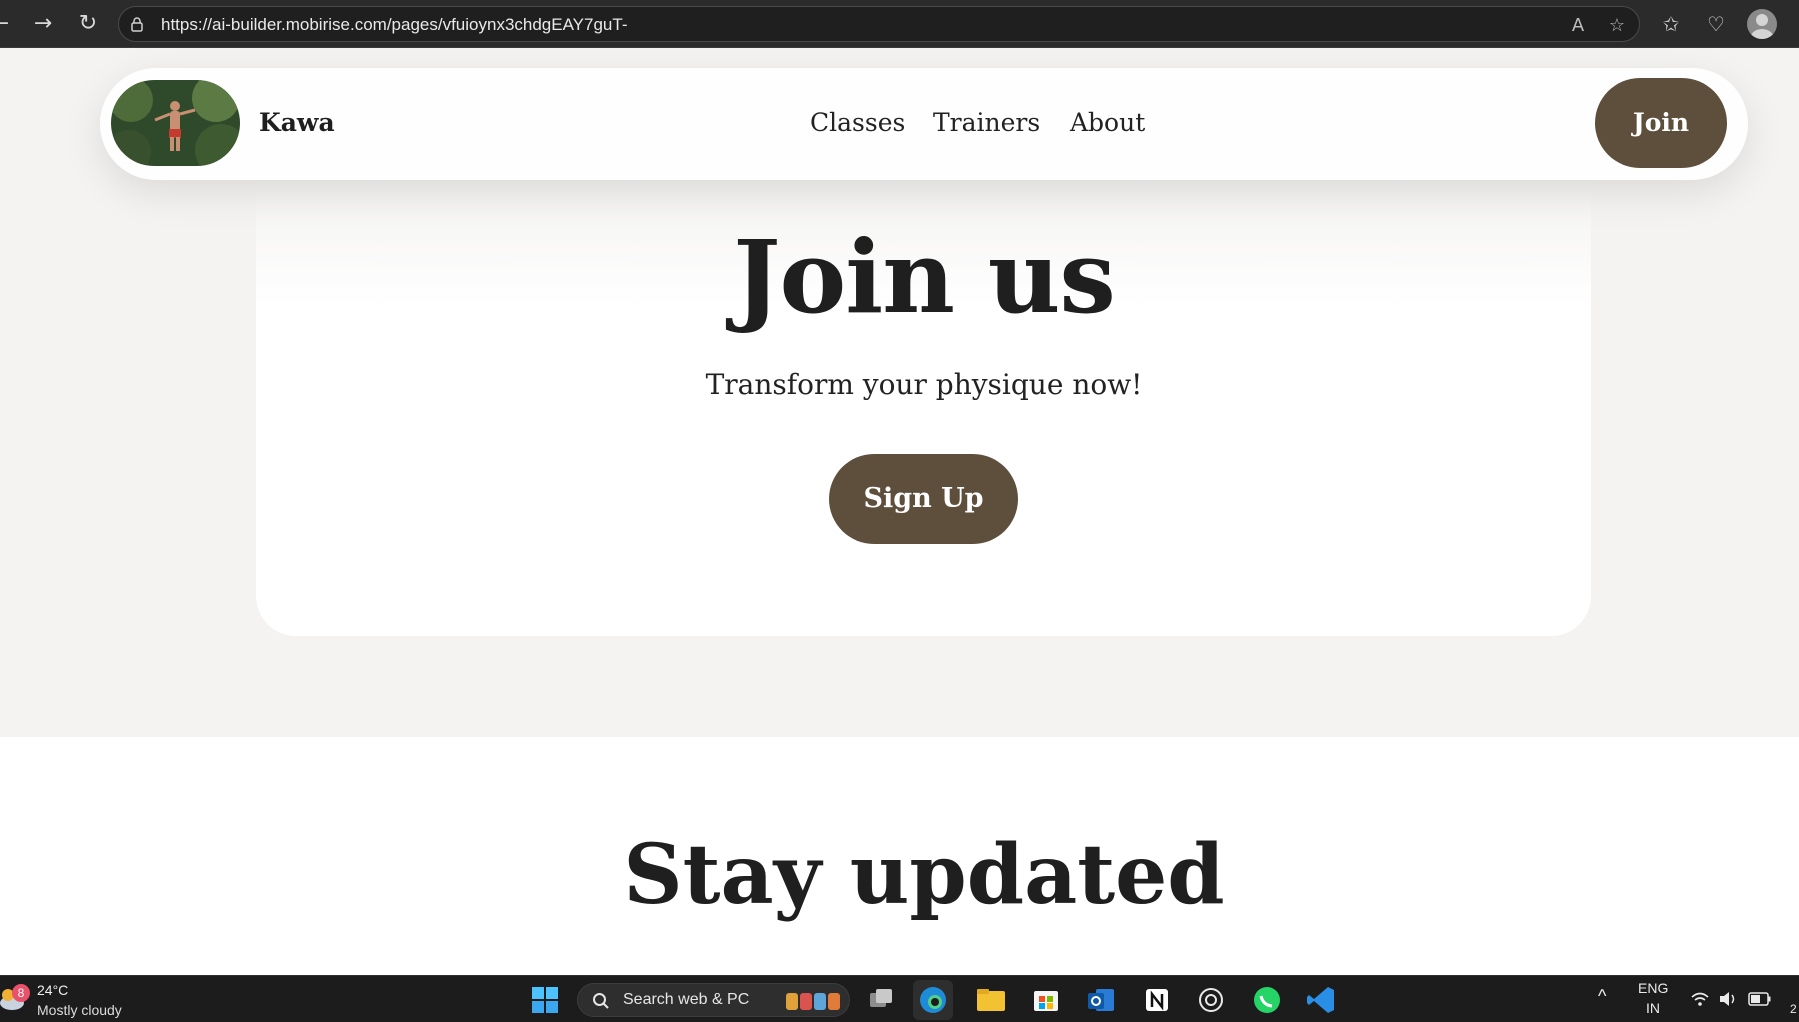  I want to click on weather-description: Mostly cloudy, so click(79, 1010).